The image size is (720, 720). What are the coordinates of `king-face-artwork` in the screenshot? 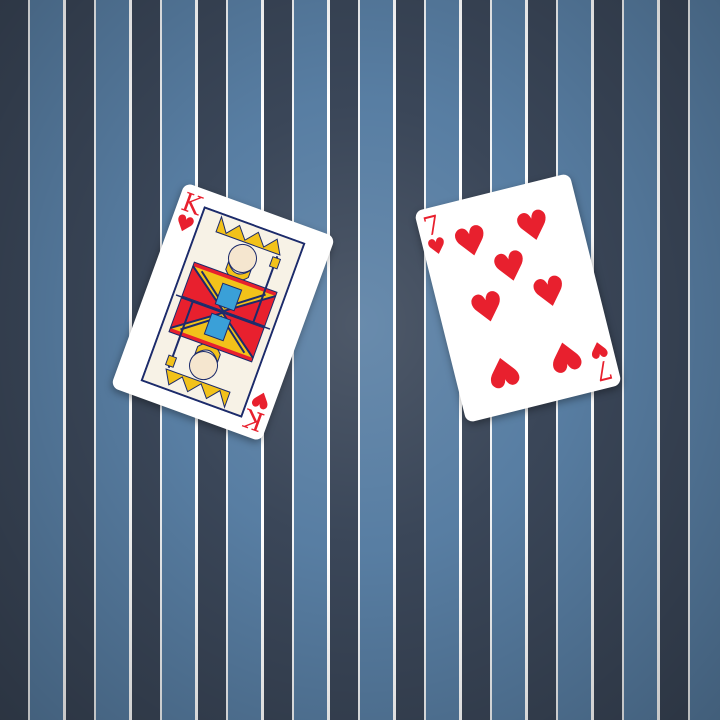 It's located at (223, 312).